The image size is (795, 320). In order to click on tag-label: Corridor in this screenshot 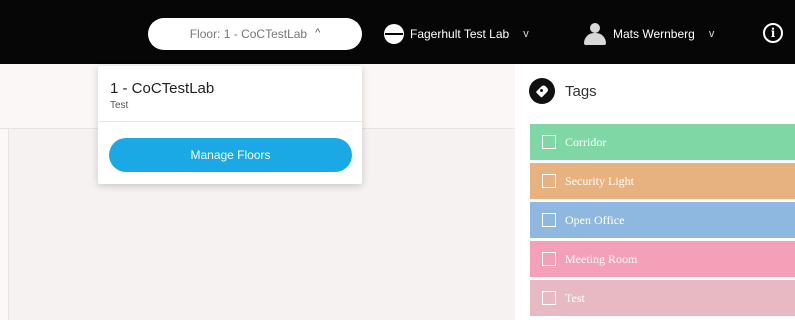, I will do `click(586, 141)`.